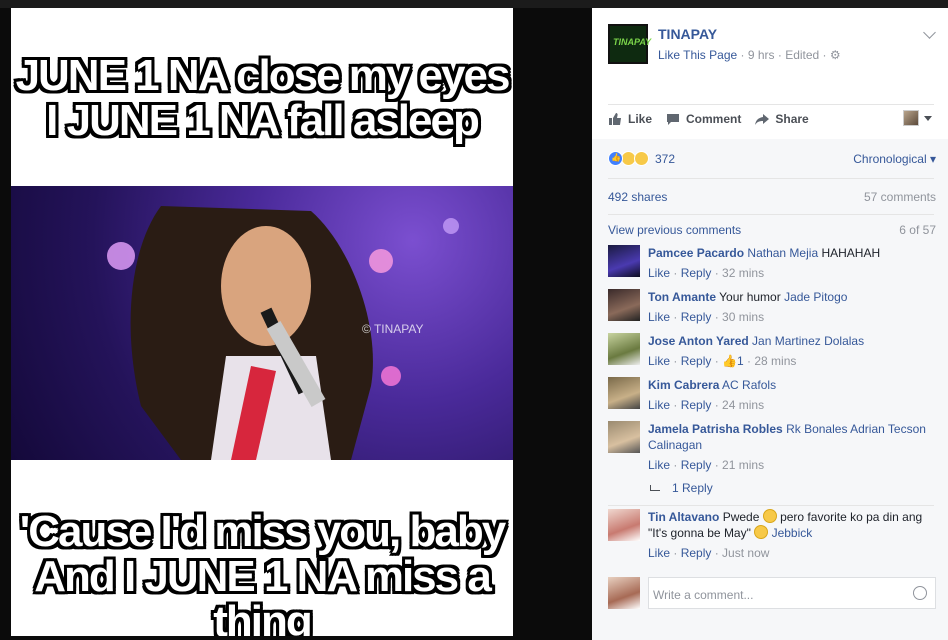  I want to click on comment-time: · 32 mins, so click(739, 273).